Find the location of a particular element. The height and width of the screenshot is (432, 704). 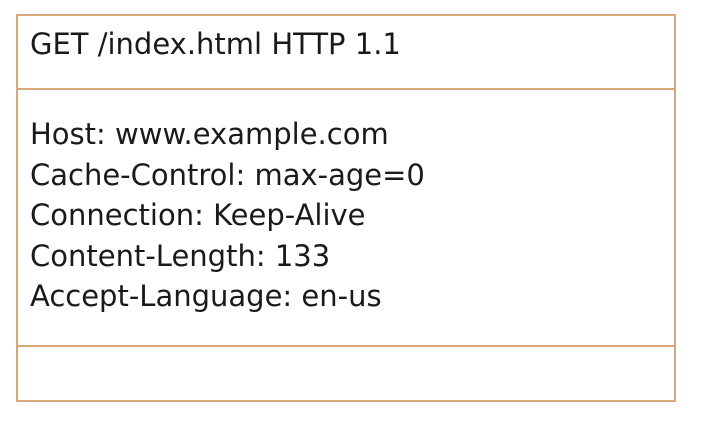

header-host: Host: www.example.com is located at coordinates (209, 134).